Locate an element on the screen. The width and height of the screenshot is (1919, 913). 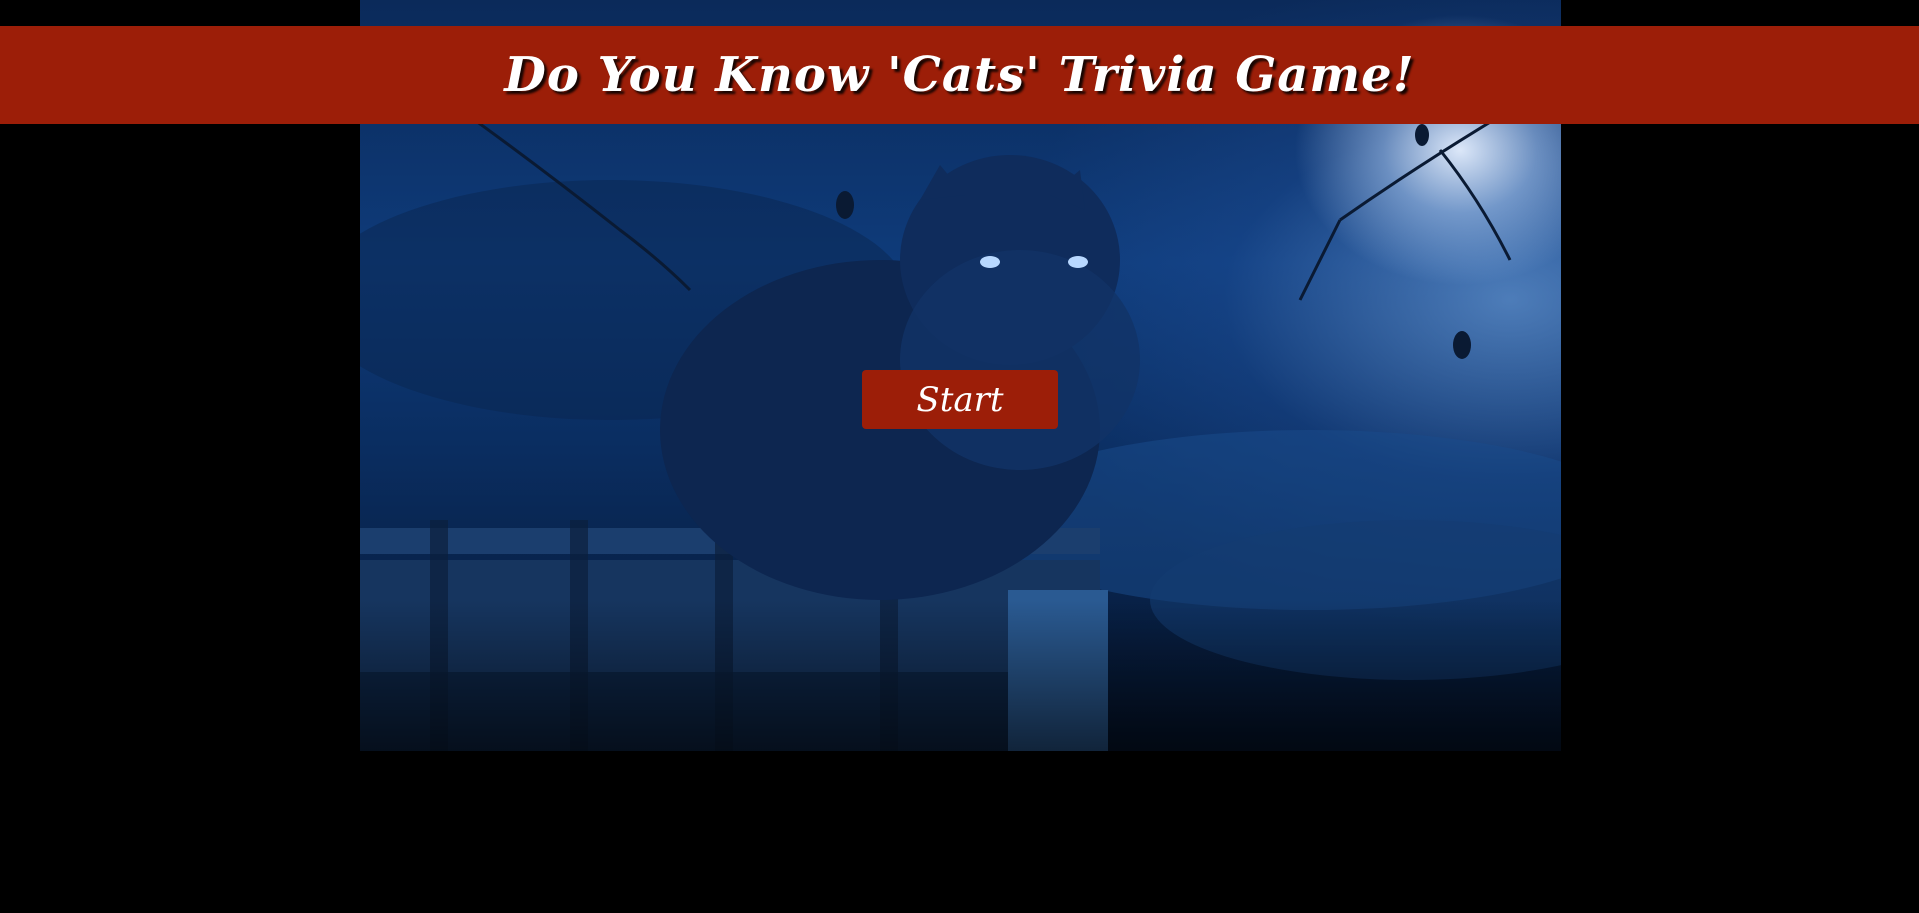
title-bar: Do You Know 'Cats' Trivia Game! is located at coordinates (959, 75).